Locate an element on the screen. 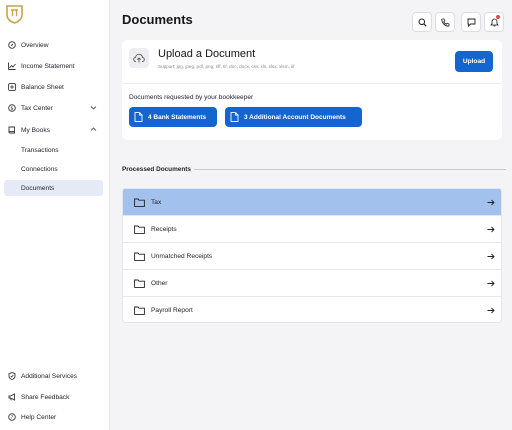 The width and height of the screenshot is (512, 430). search-icon is located at coordinates (422, 22).